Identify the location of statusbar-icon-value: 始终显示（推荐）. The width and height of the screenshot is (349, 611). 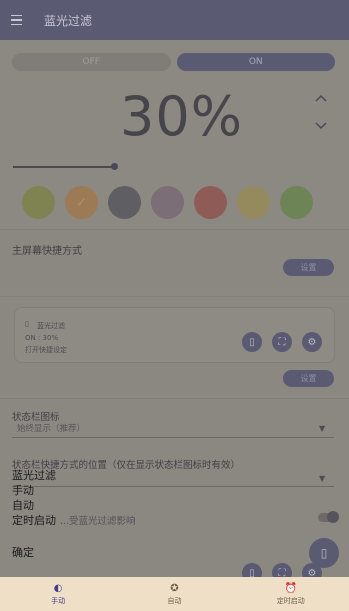
(51, 428).